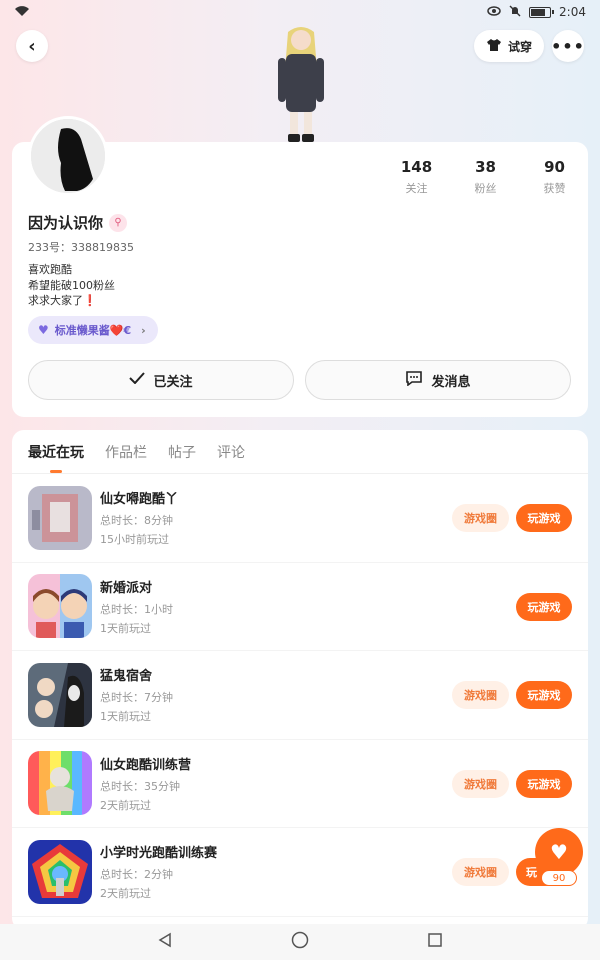 The image size is (600, 960). What do you see at coordinates (519, 46) in the screenshot?
I see `try-on-label: 试穿` at bounding box center [519, 46].